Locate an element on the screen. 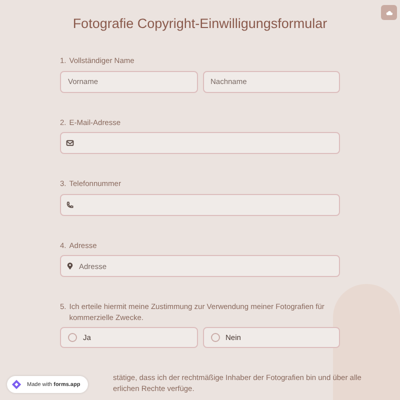 Image resolution: width=400 pixels, height=400 pixels. email-field is located at coordinates (200, 143).